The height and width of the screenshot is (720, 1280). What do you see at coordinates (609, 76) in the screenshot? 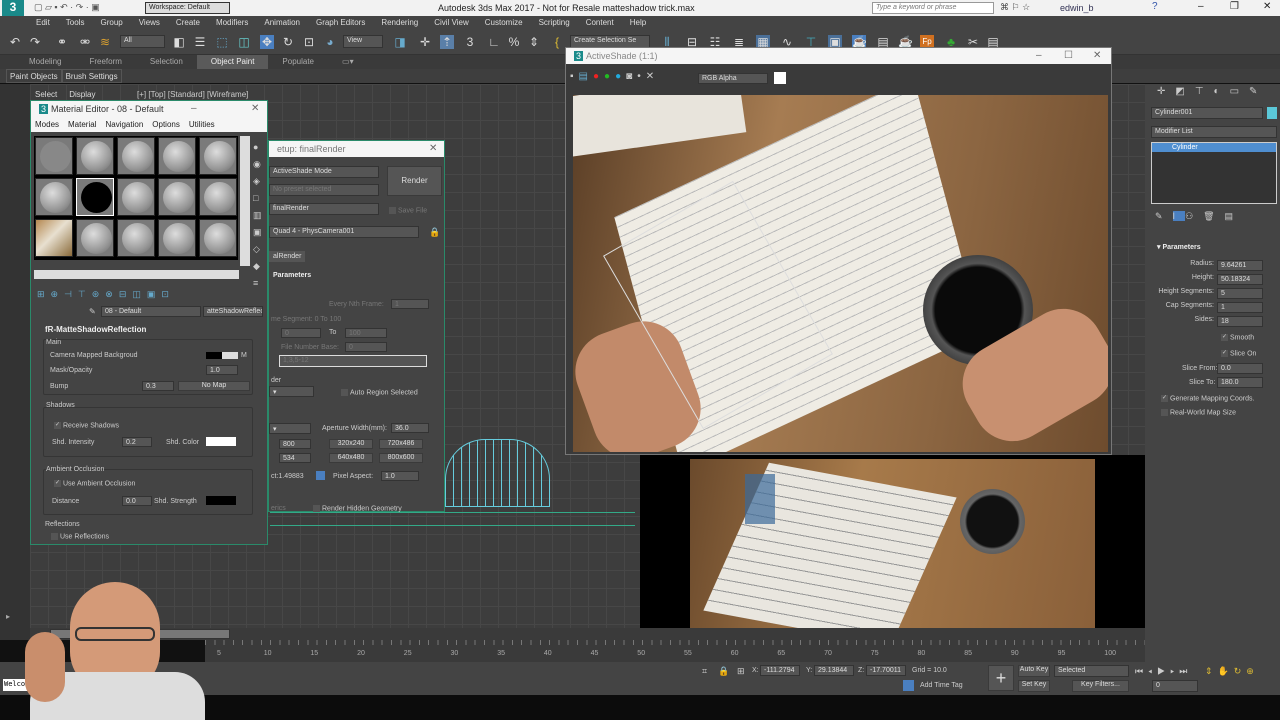
I see `green-channel-icon: ●` at bounding box center [609, 76].